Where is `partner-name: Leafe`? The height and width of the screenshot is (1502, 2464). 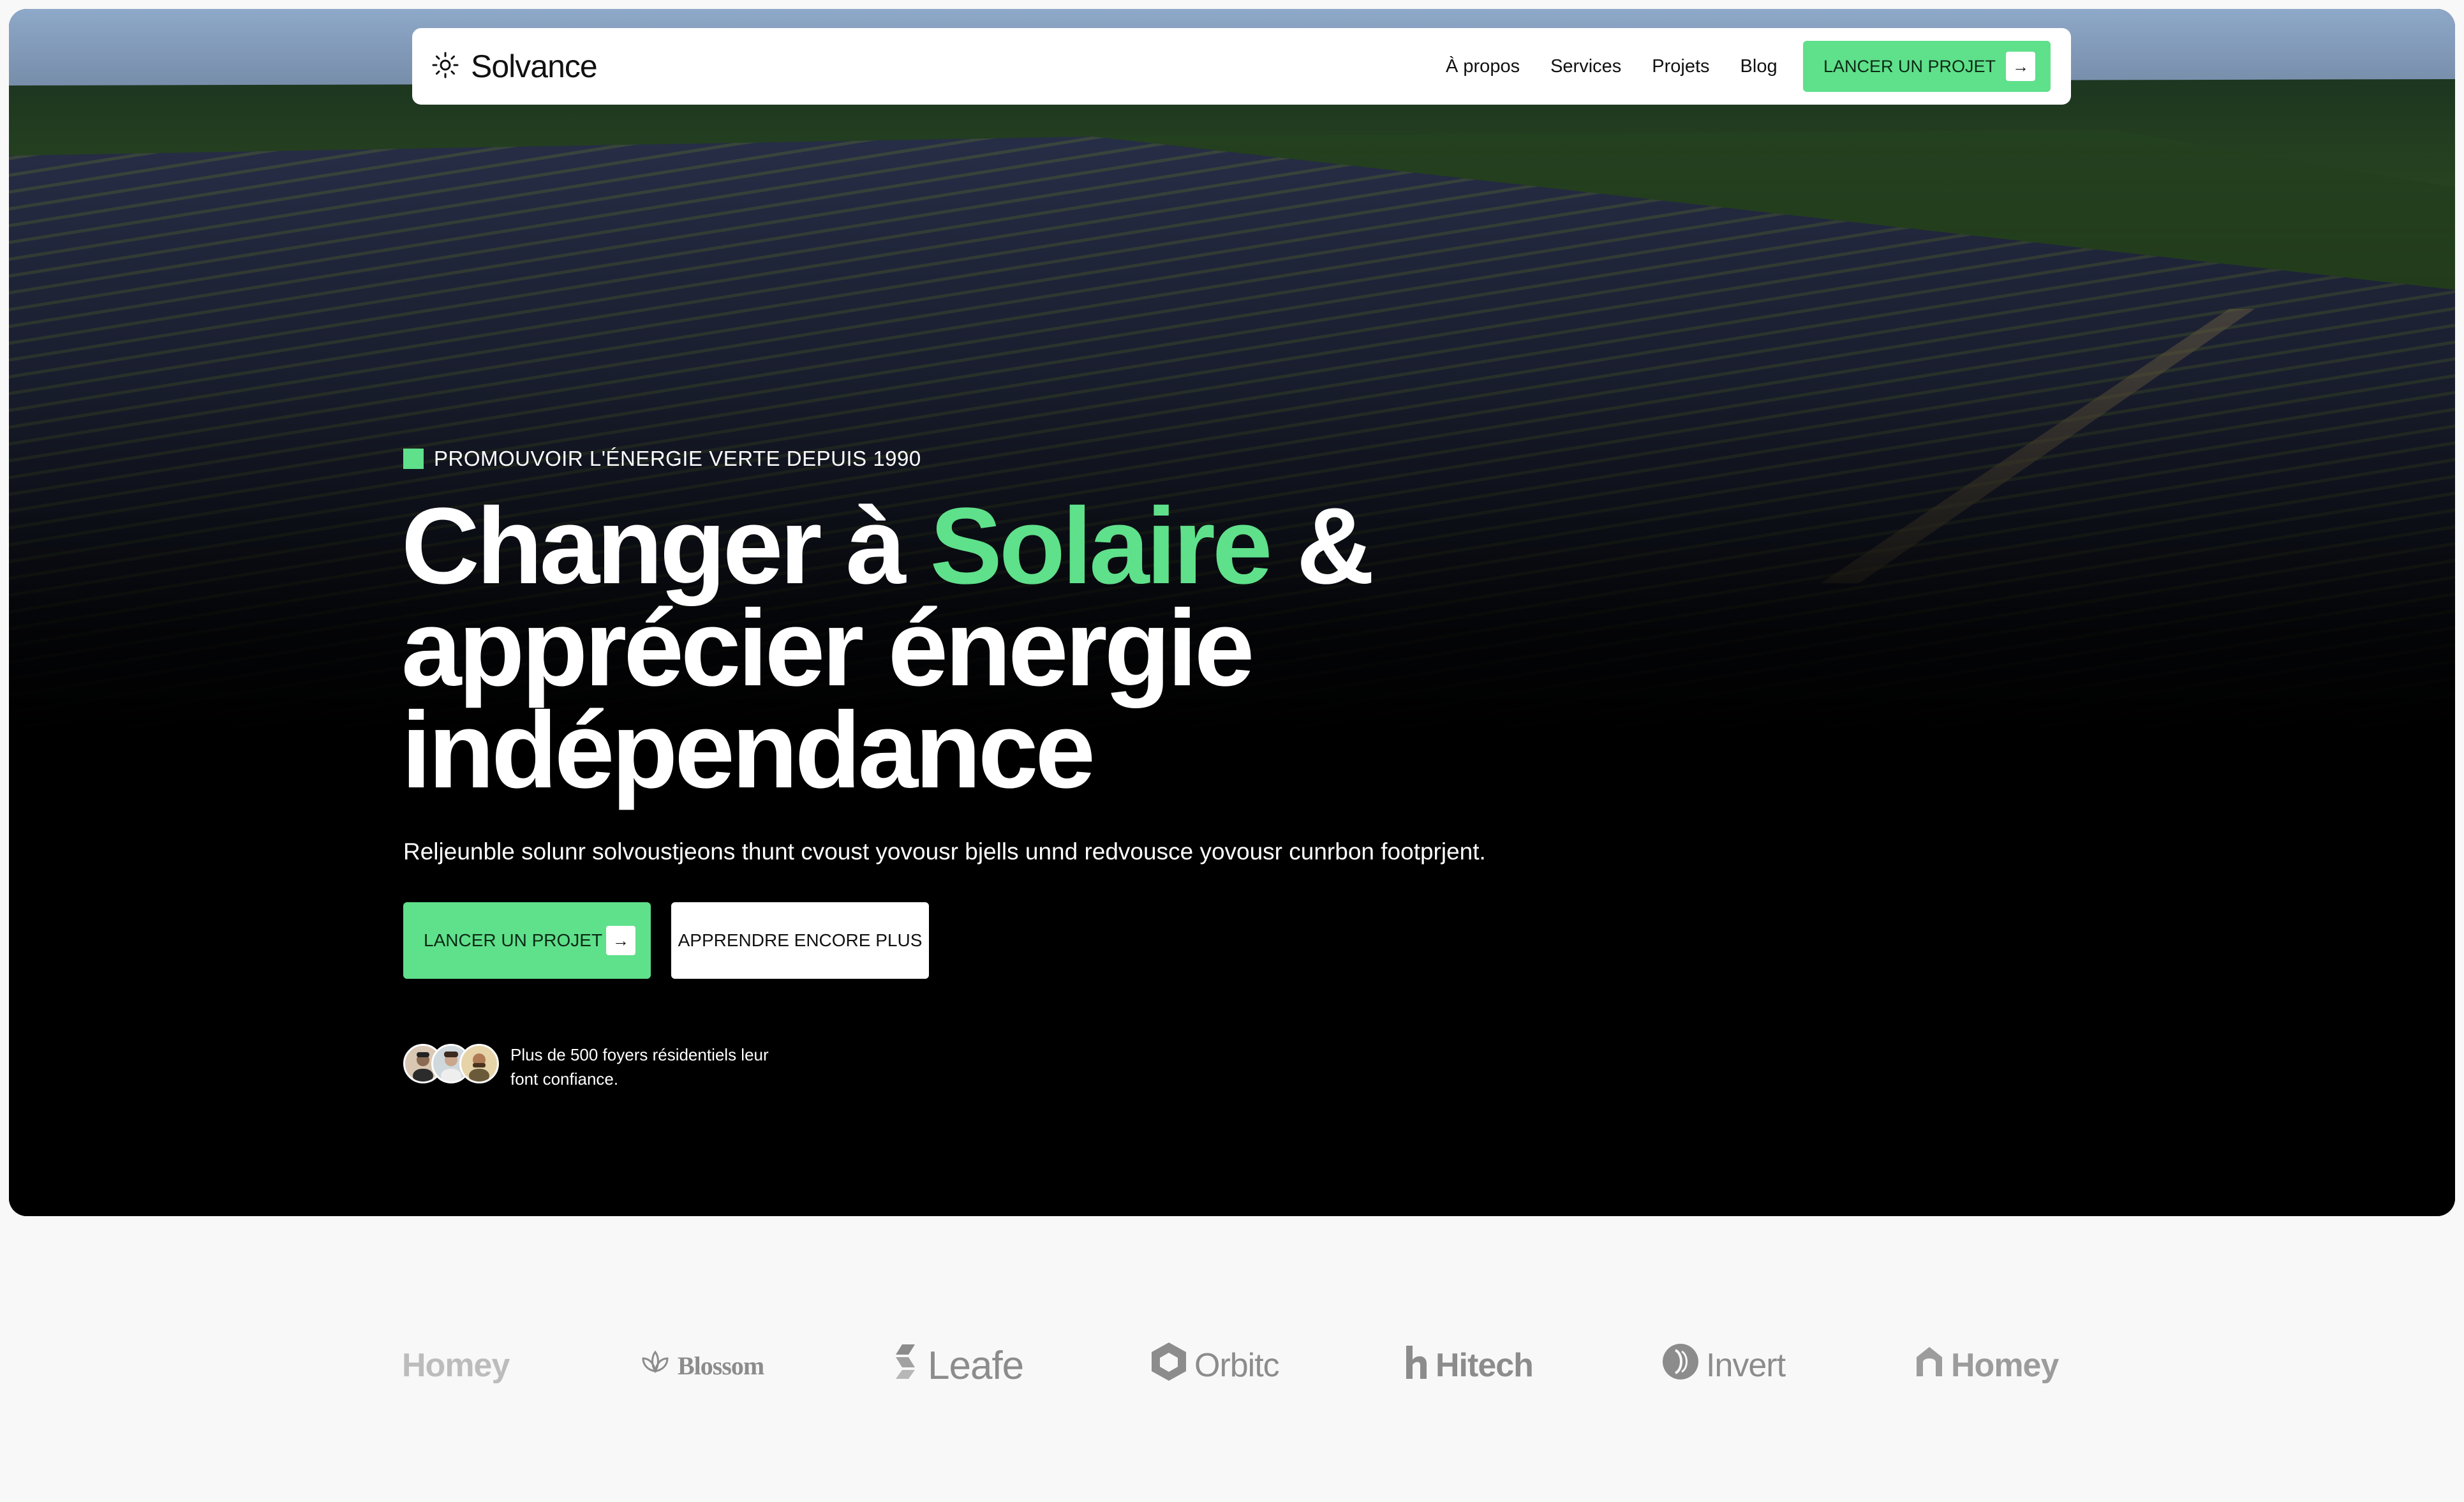 partner-name: Leafe is located at coordinates (976, 1365).